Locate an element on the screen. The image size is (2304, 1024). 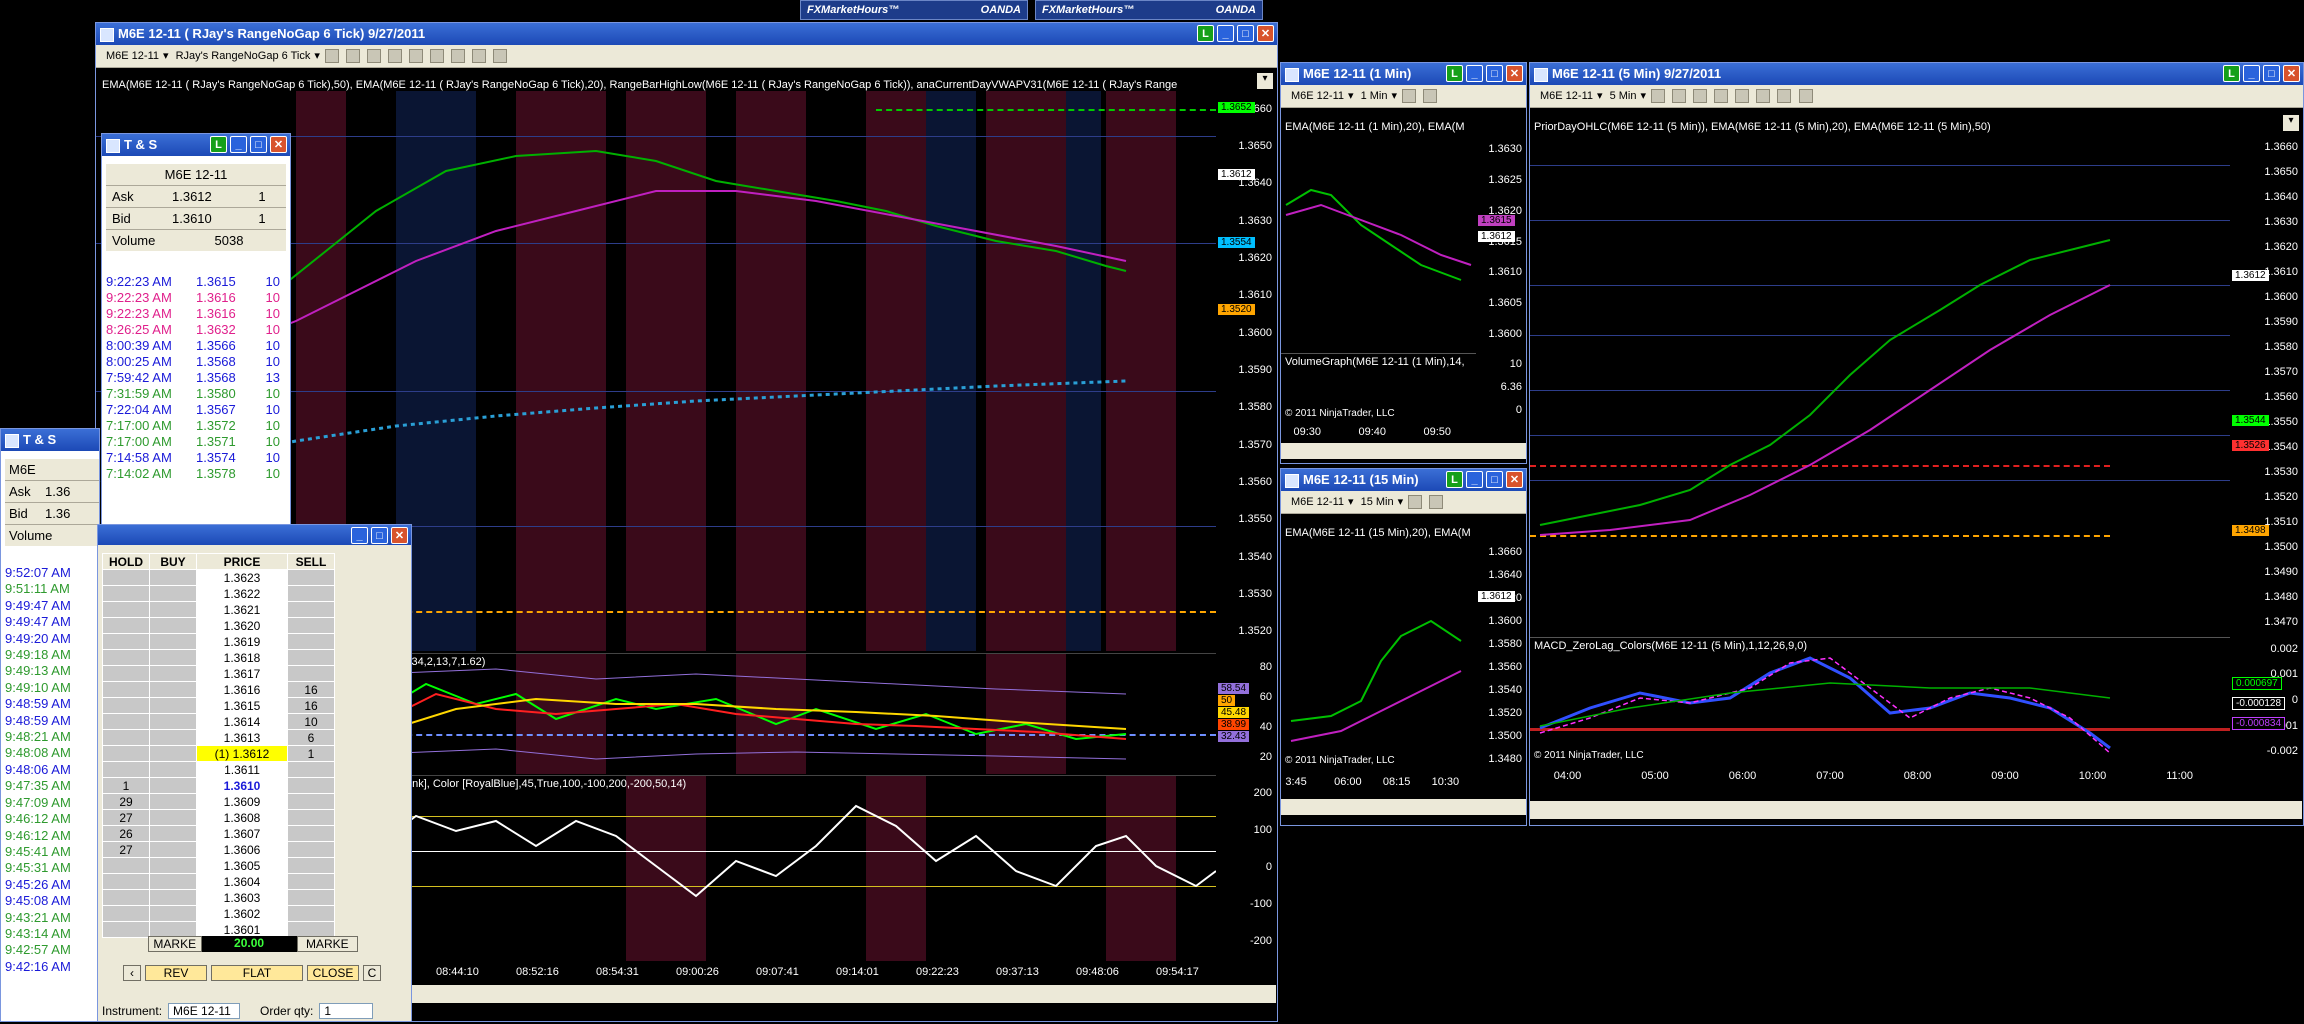
trade-time: 9:49:18 AM is located at coordinates (51, 655).